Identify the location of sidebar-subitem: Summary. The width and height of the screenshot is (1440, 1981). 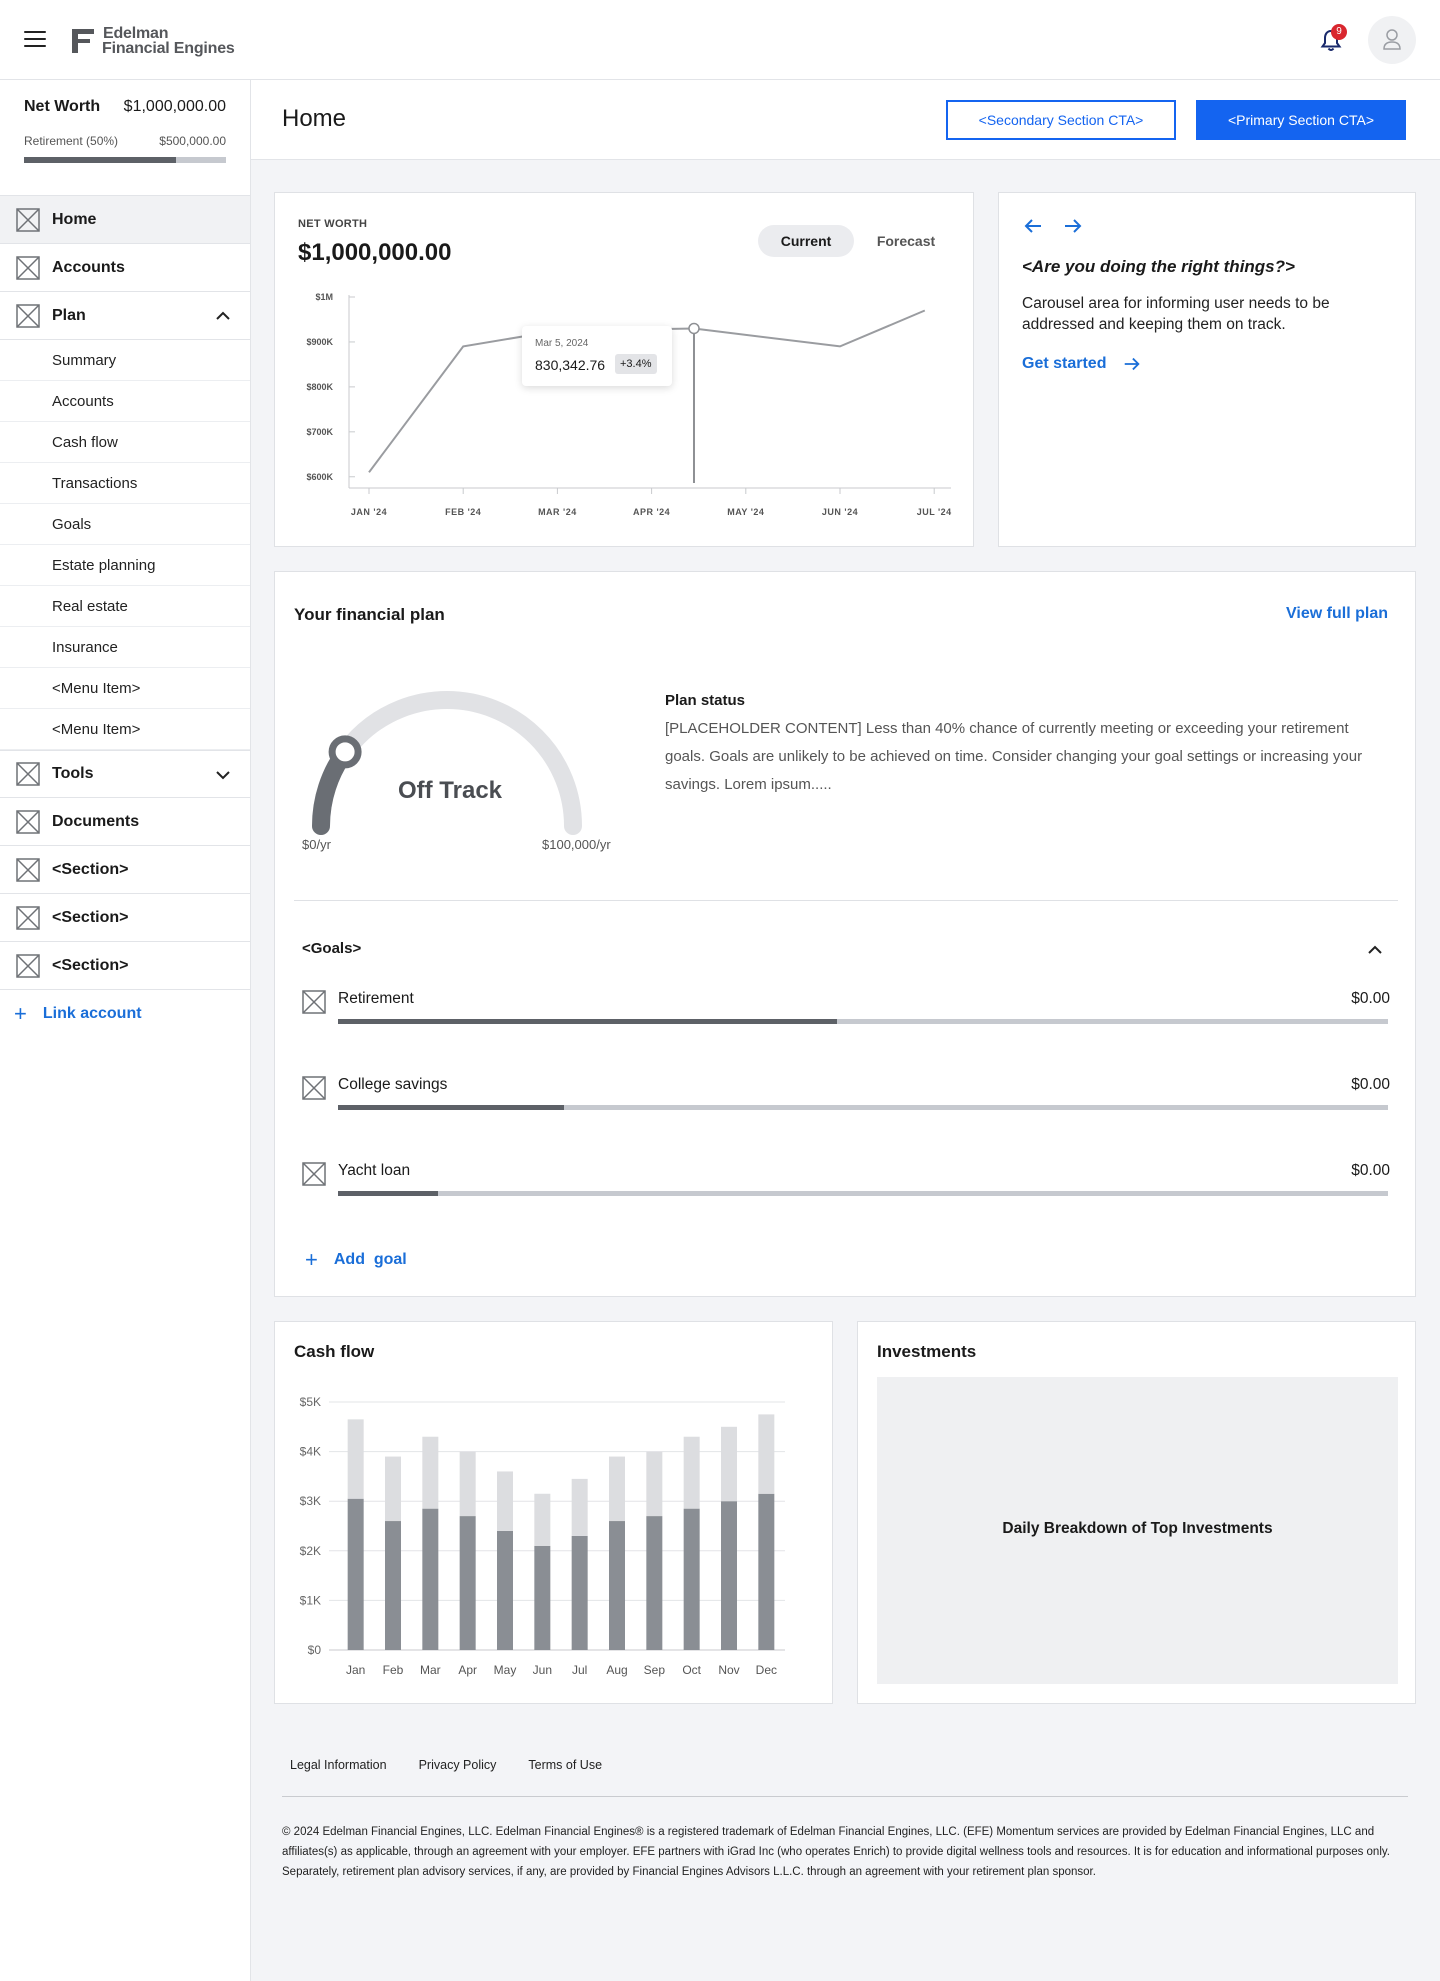
(125, 360).